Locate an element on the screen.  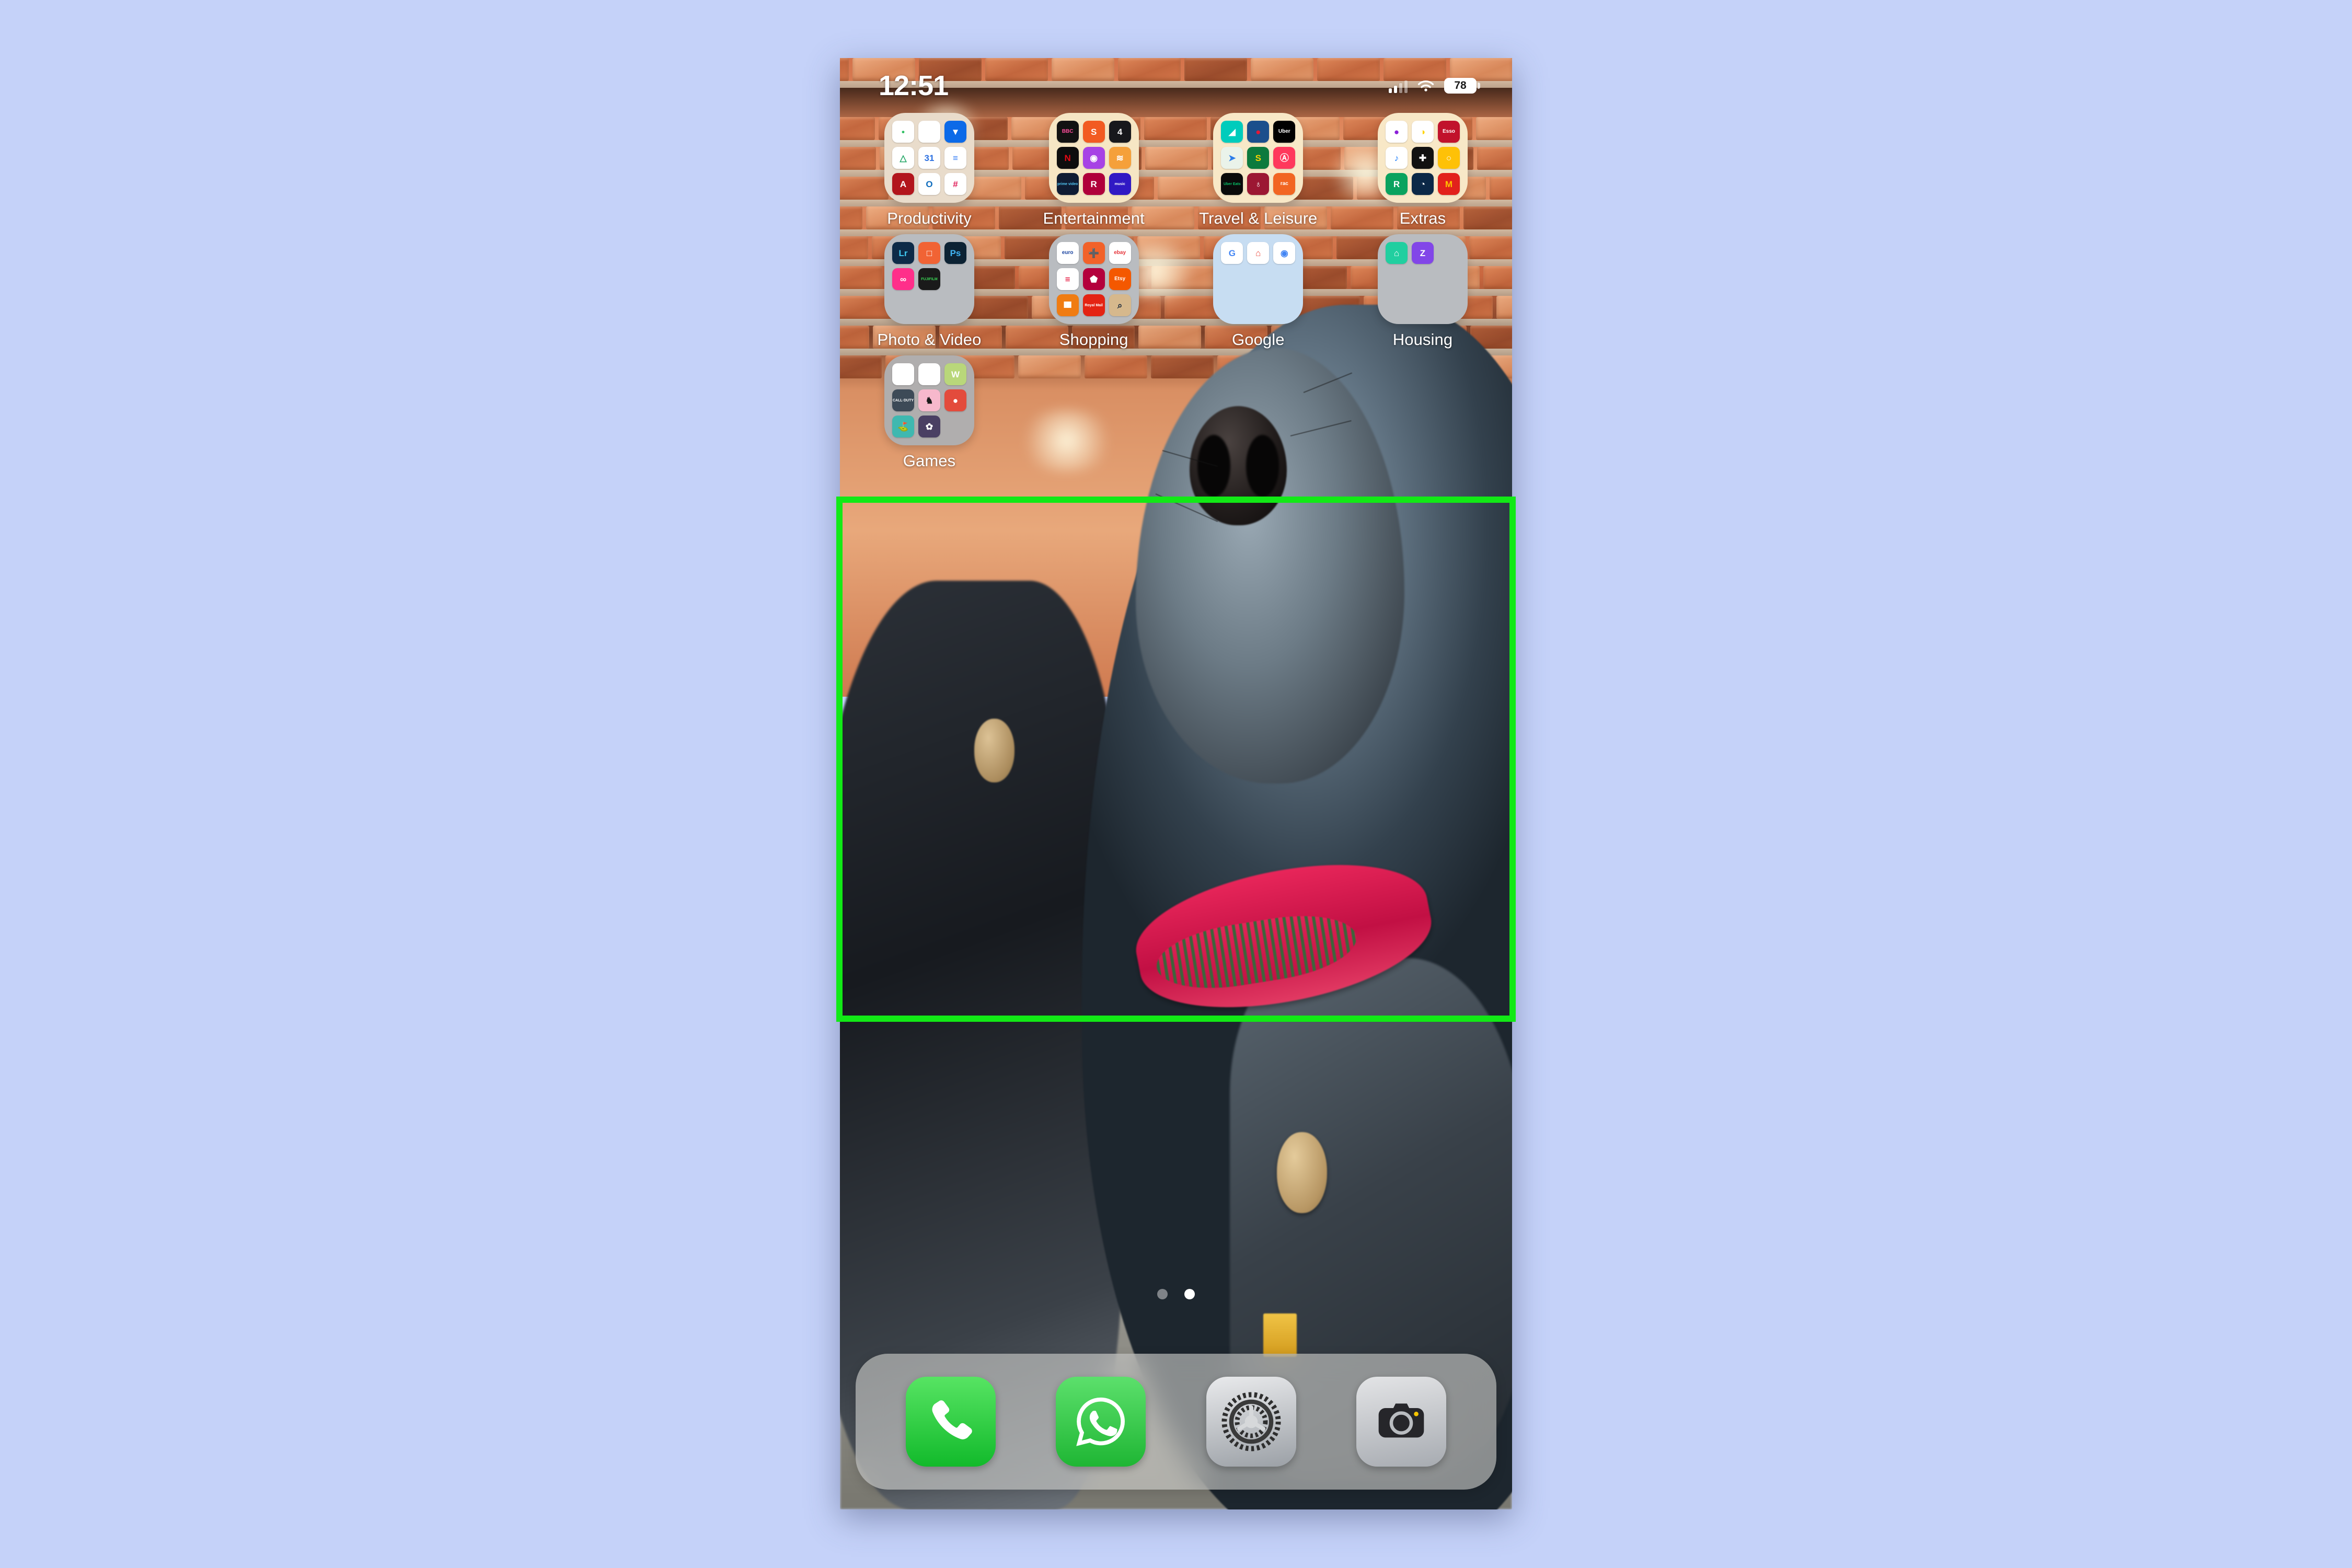
app-icon-fujifilm-camera-remote: FUJIFILM is located at coordinates (929, 279).